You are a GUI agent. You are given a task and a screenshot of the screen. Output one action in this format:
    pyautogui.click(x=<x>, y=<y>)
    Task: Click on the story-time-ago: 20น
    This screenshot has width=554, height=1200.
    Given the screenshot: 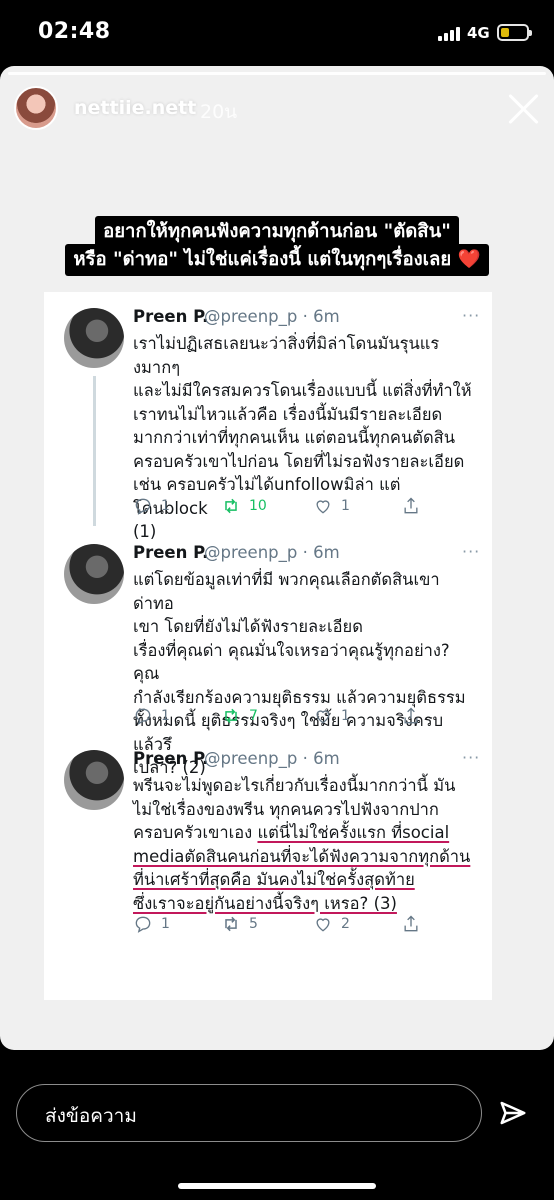 What is the action you would take?
    pyautogui.click(x=219, y=112)
    